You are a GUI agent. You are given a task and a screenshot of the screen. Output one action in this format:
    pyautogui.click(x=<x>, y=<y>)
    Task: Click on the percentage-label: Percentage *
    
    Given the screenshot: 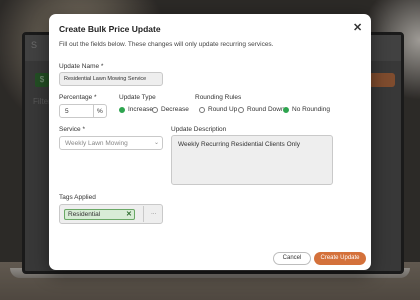 What is the action you would take?
    pyautogui.click(x=78, y=97)
    